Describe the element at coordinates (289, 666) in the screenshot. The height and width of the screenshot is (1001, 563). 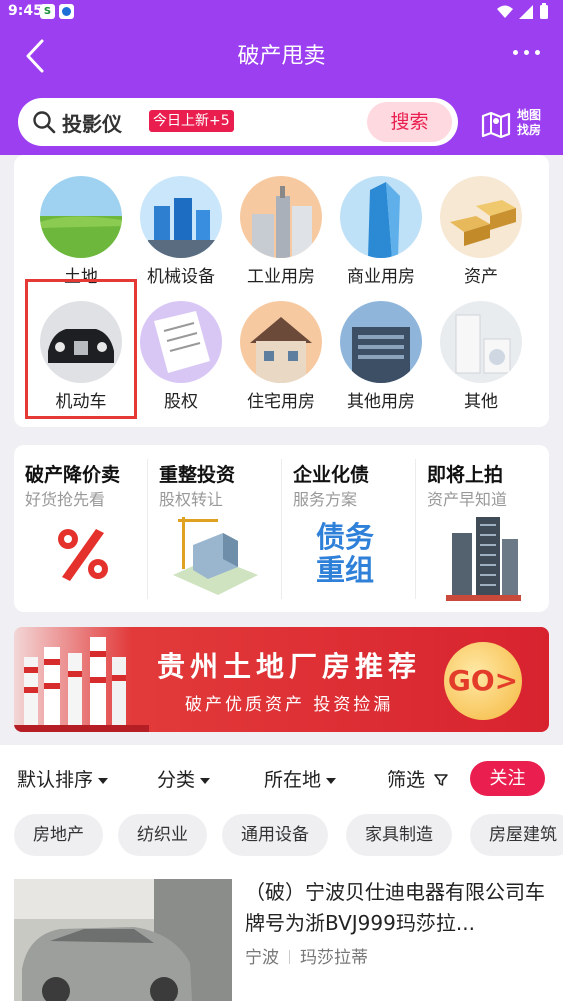
I see `banner-title: 贵州土地厂房推荐` at that location.